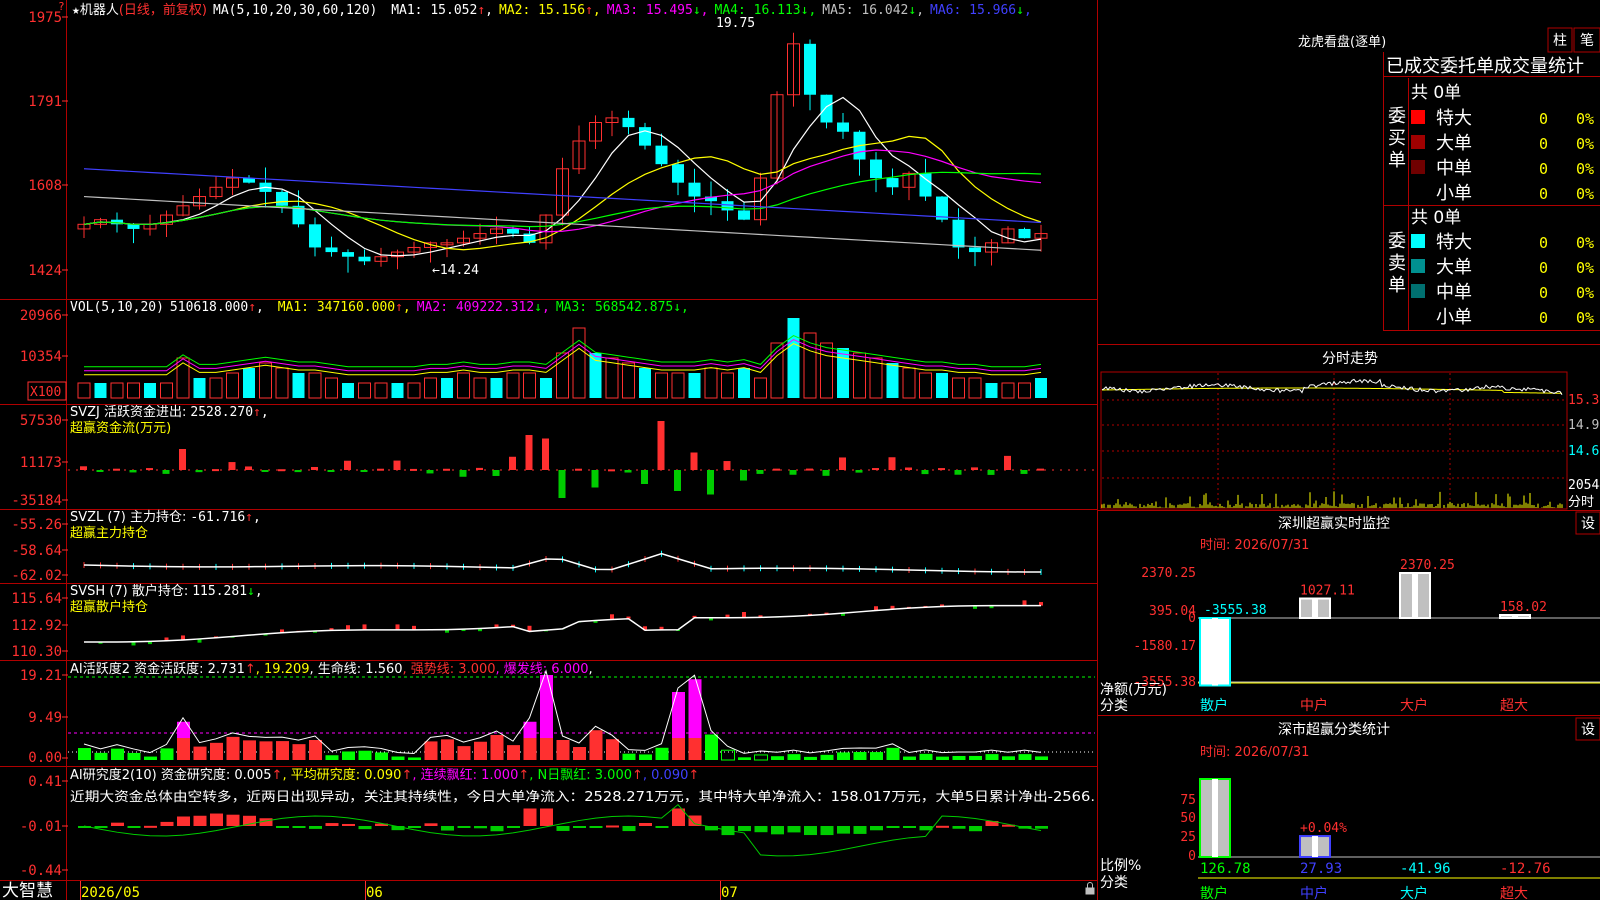 Image resolution: width=1600 pixels, height=900 pixels. Describe the element at coordinates (622, 10) in the screenshot. I see `ma-line-label: MA3:` at that location.